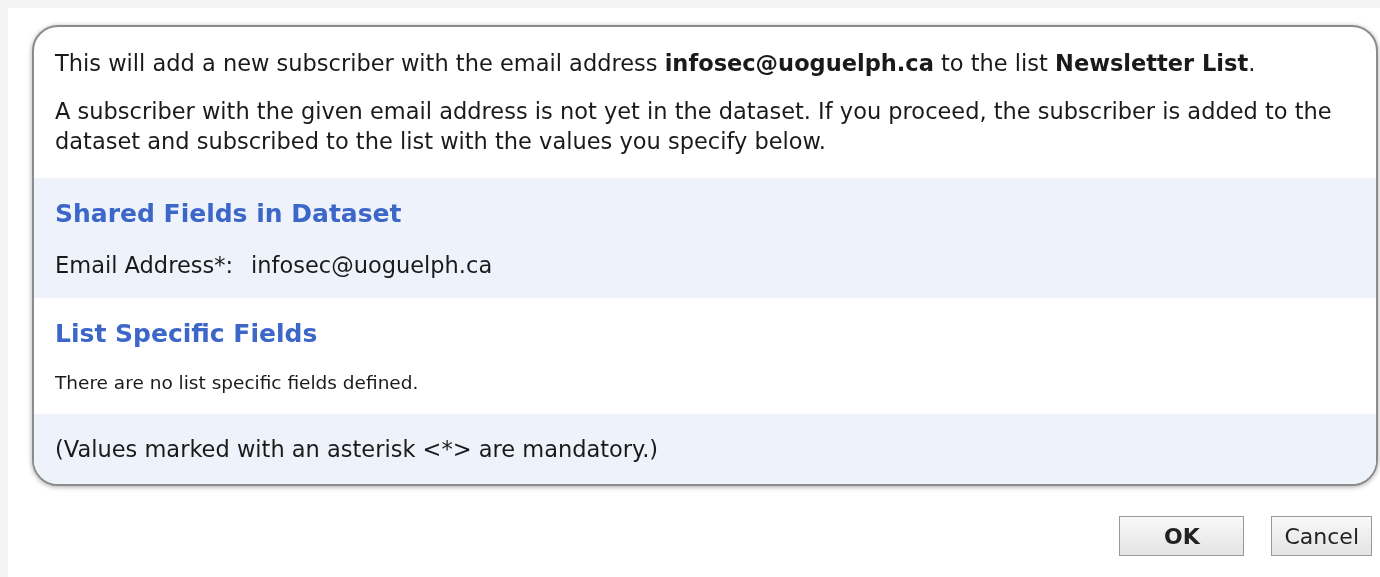 The image size is (1380, 577). What do you see at coordinates (237, 383) in the screenshot?
I see `note-text: There are no list specific fields defined.` at bounding box center [237, 383].